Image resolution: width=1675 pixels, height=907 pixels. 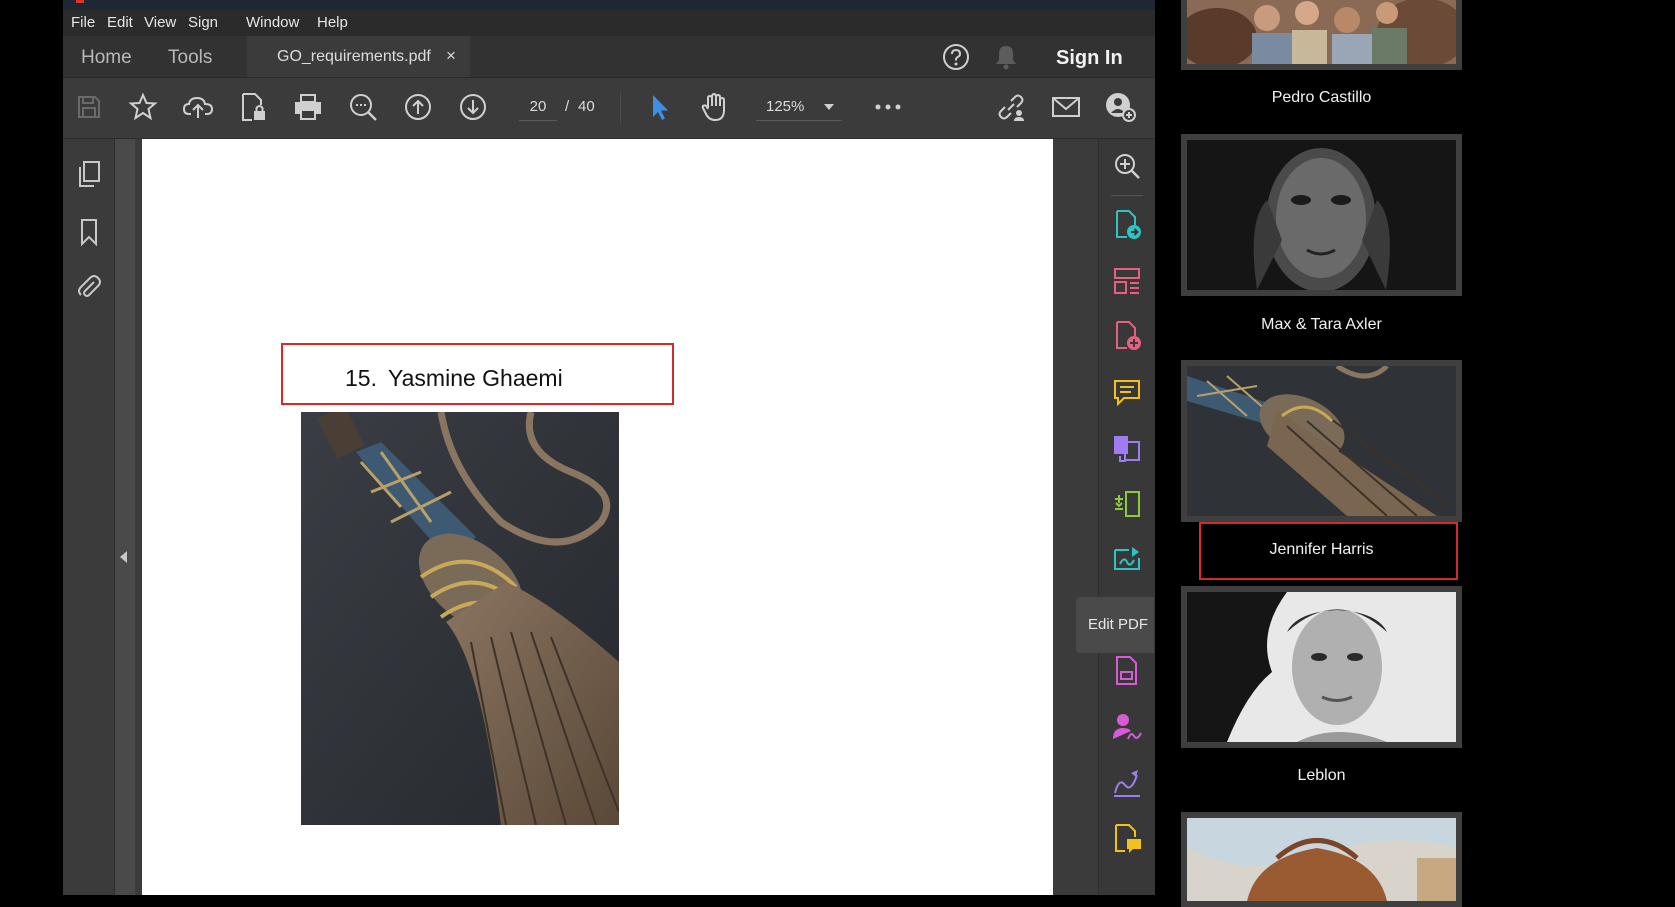 What do you see at coordinates (609, 108) in the screenshot?
I see `toolbar: 20 / 40 125%` at bounding box center [609, 108].